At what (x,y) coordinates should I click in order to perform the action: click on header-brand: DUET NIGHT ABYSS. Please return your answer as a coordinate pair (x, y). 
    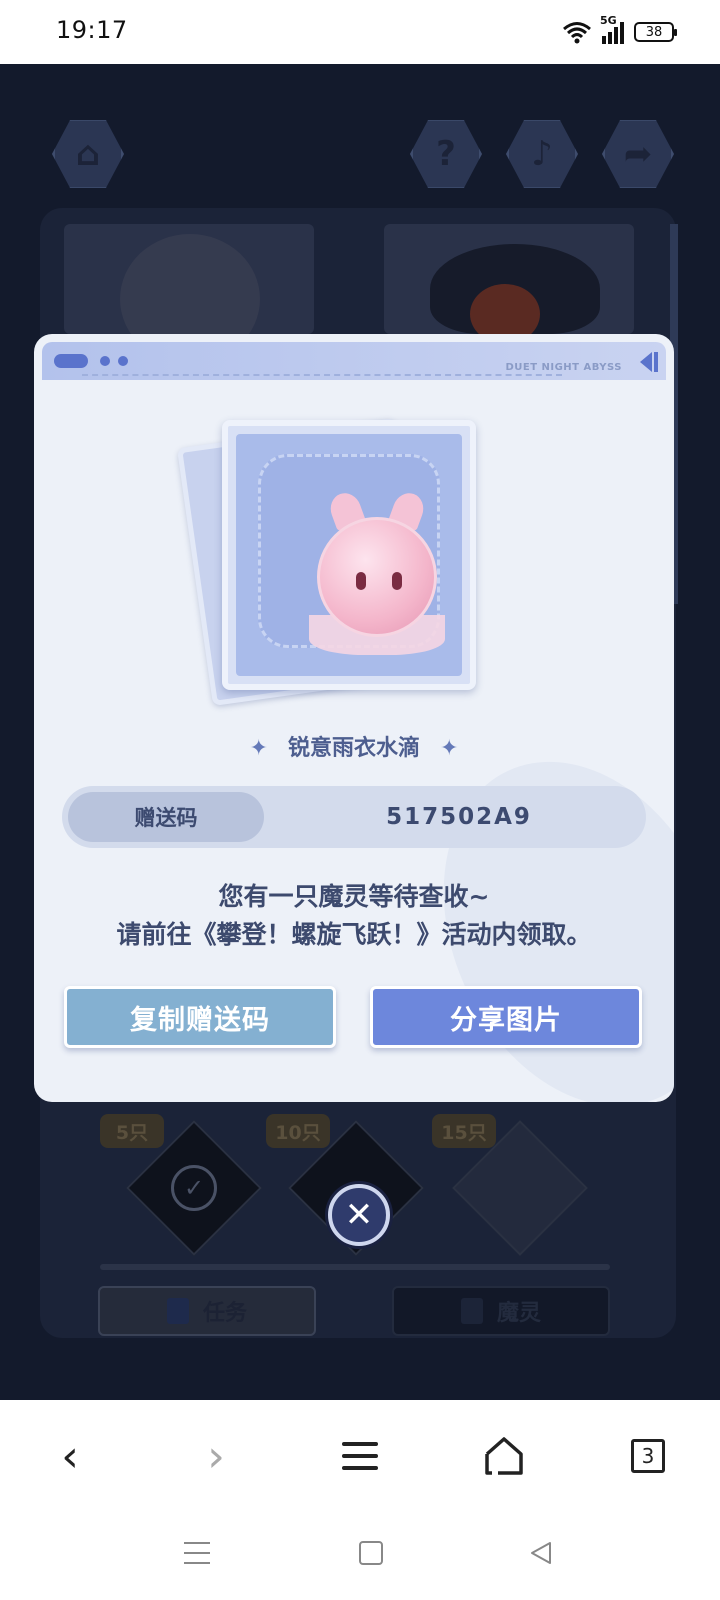
    Looking at the image, I should click on (563, 367).